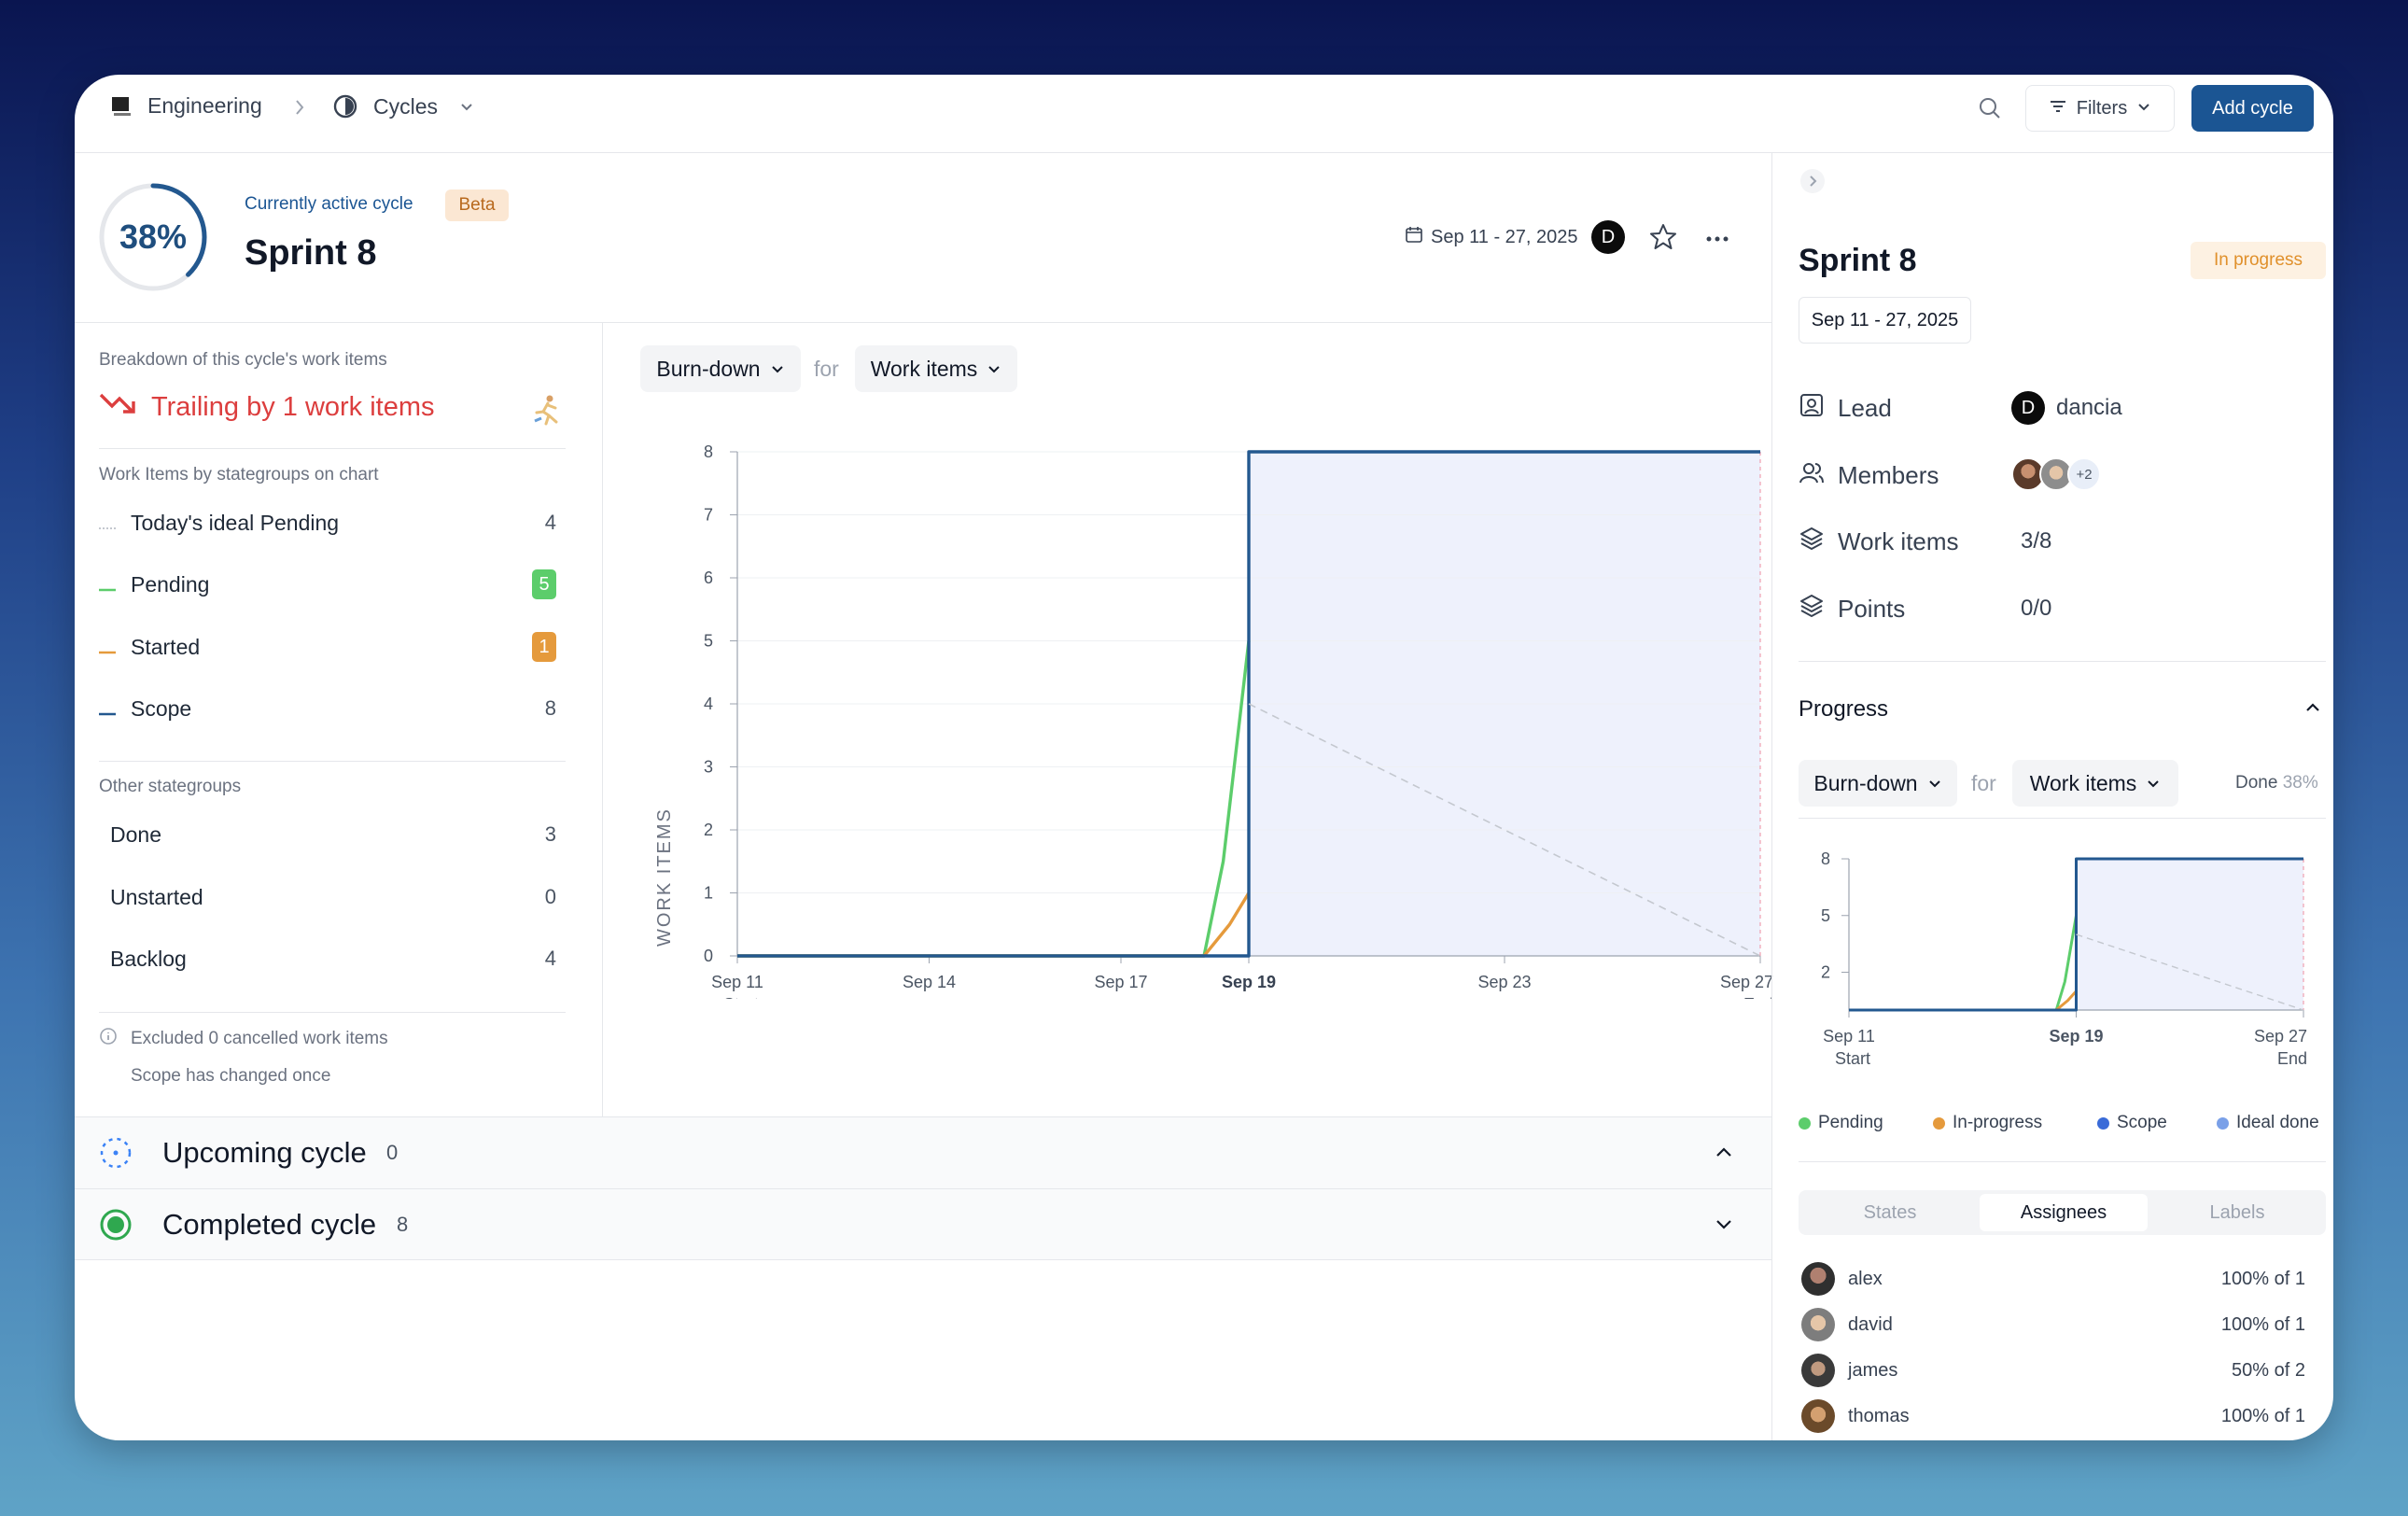  I want to click on add-cycle-button: Add cycle, so click(2252, 108).